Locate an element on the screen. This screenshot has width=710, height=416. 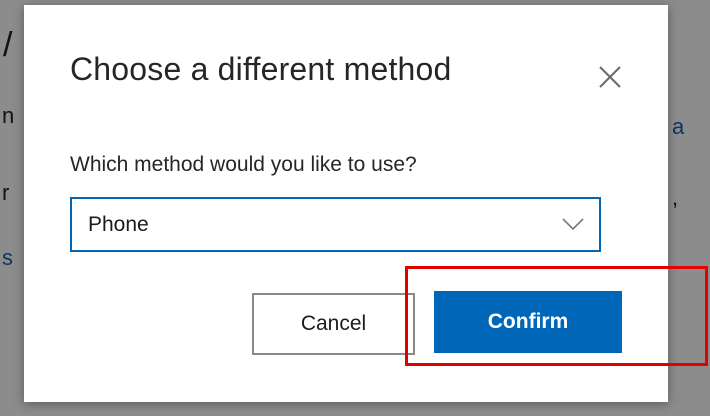
close-icon is located at coordinates (610, 77).